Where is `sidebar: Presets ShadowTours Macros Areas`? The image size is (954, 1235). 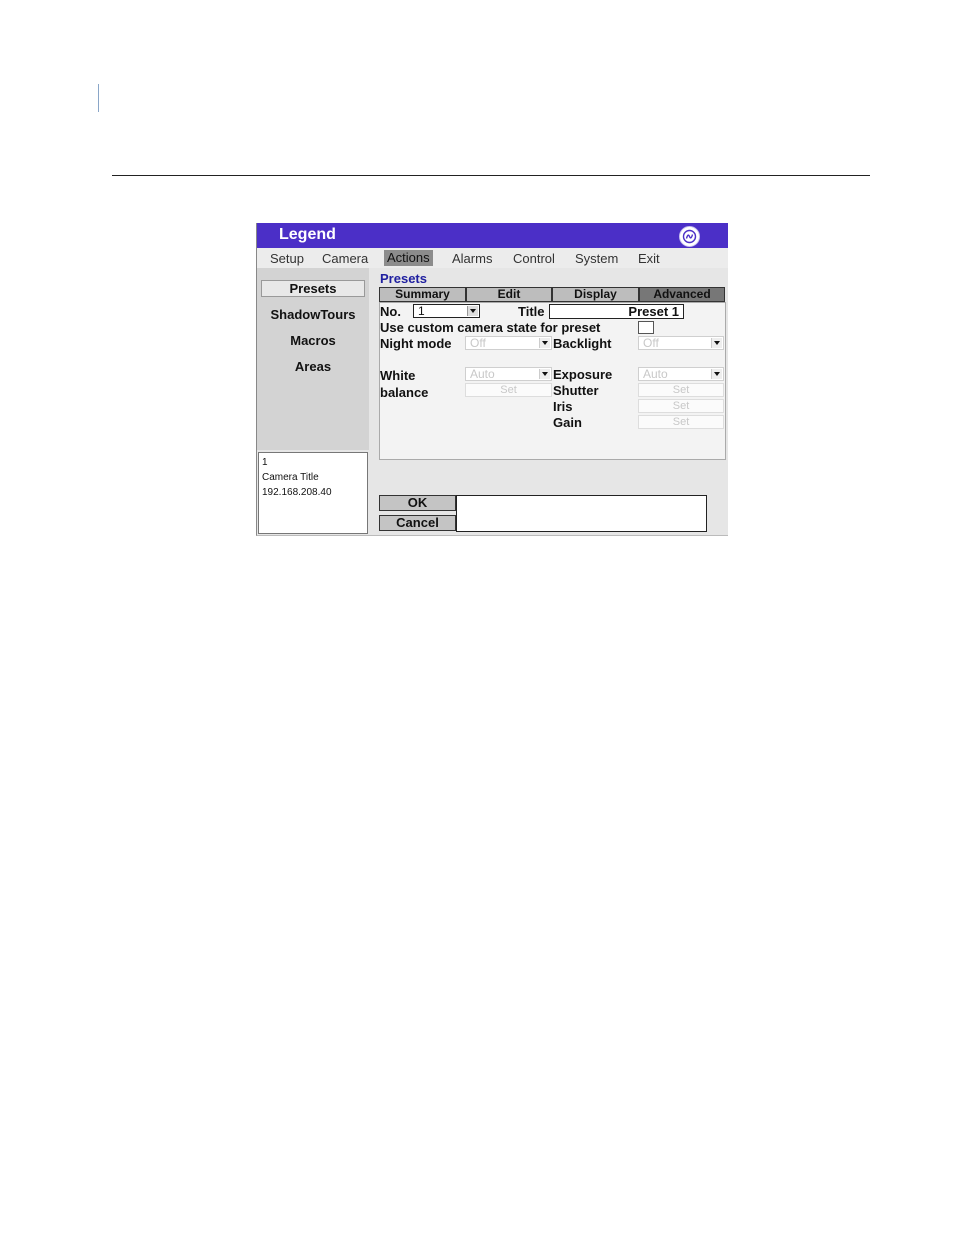 sidebar: Presets ShadowTours Macros Areas is located at coordinates (313, 359).